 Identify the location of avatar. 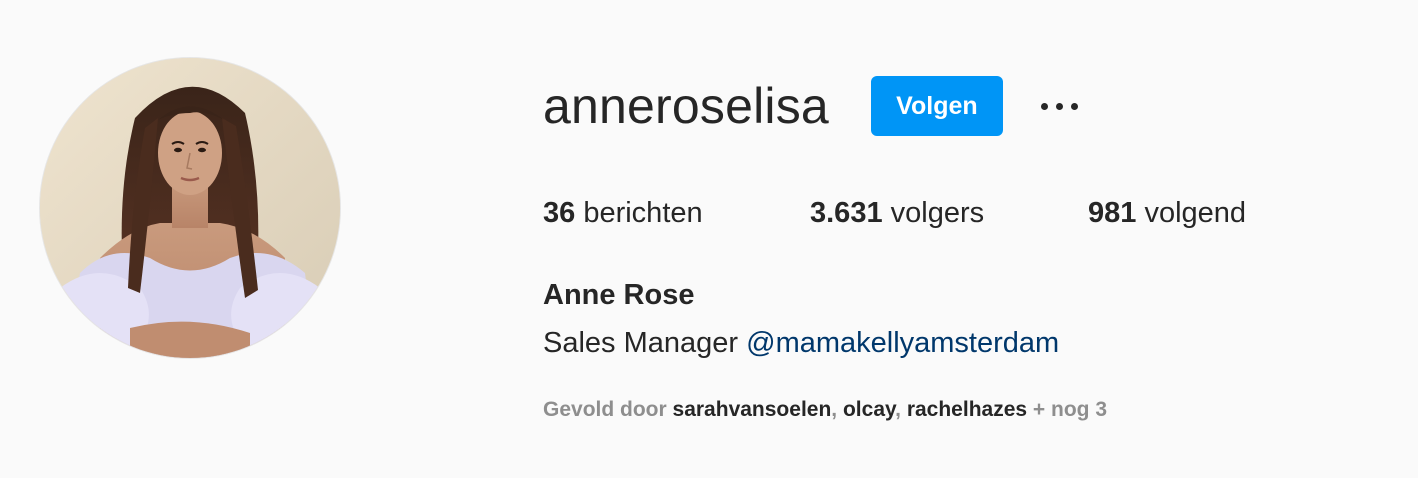
(190, 208).